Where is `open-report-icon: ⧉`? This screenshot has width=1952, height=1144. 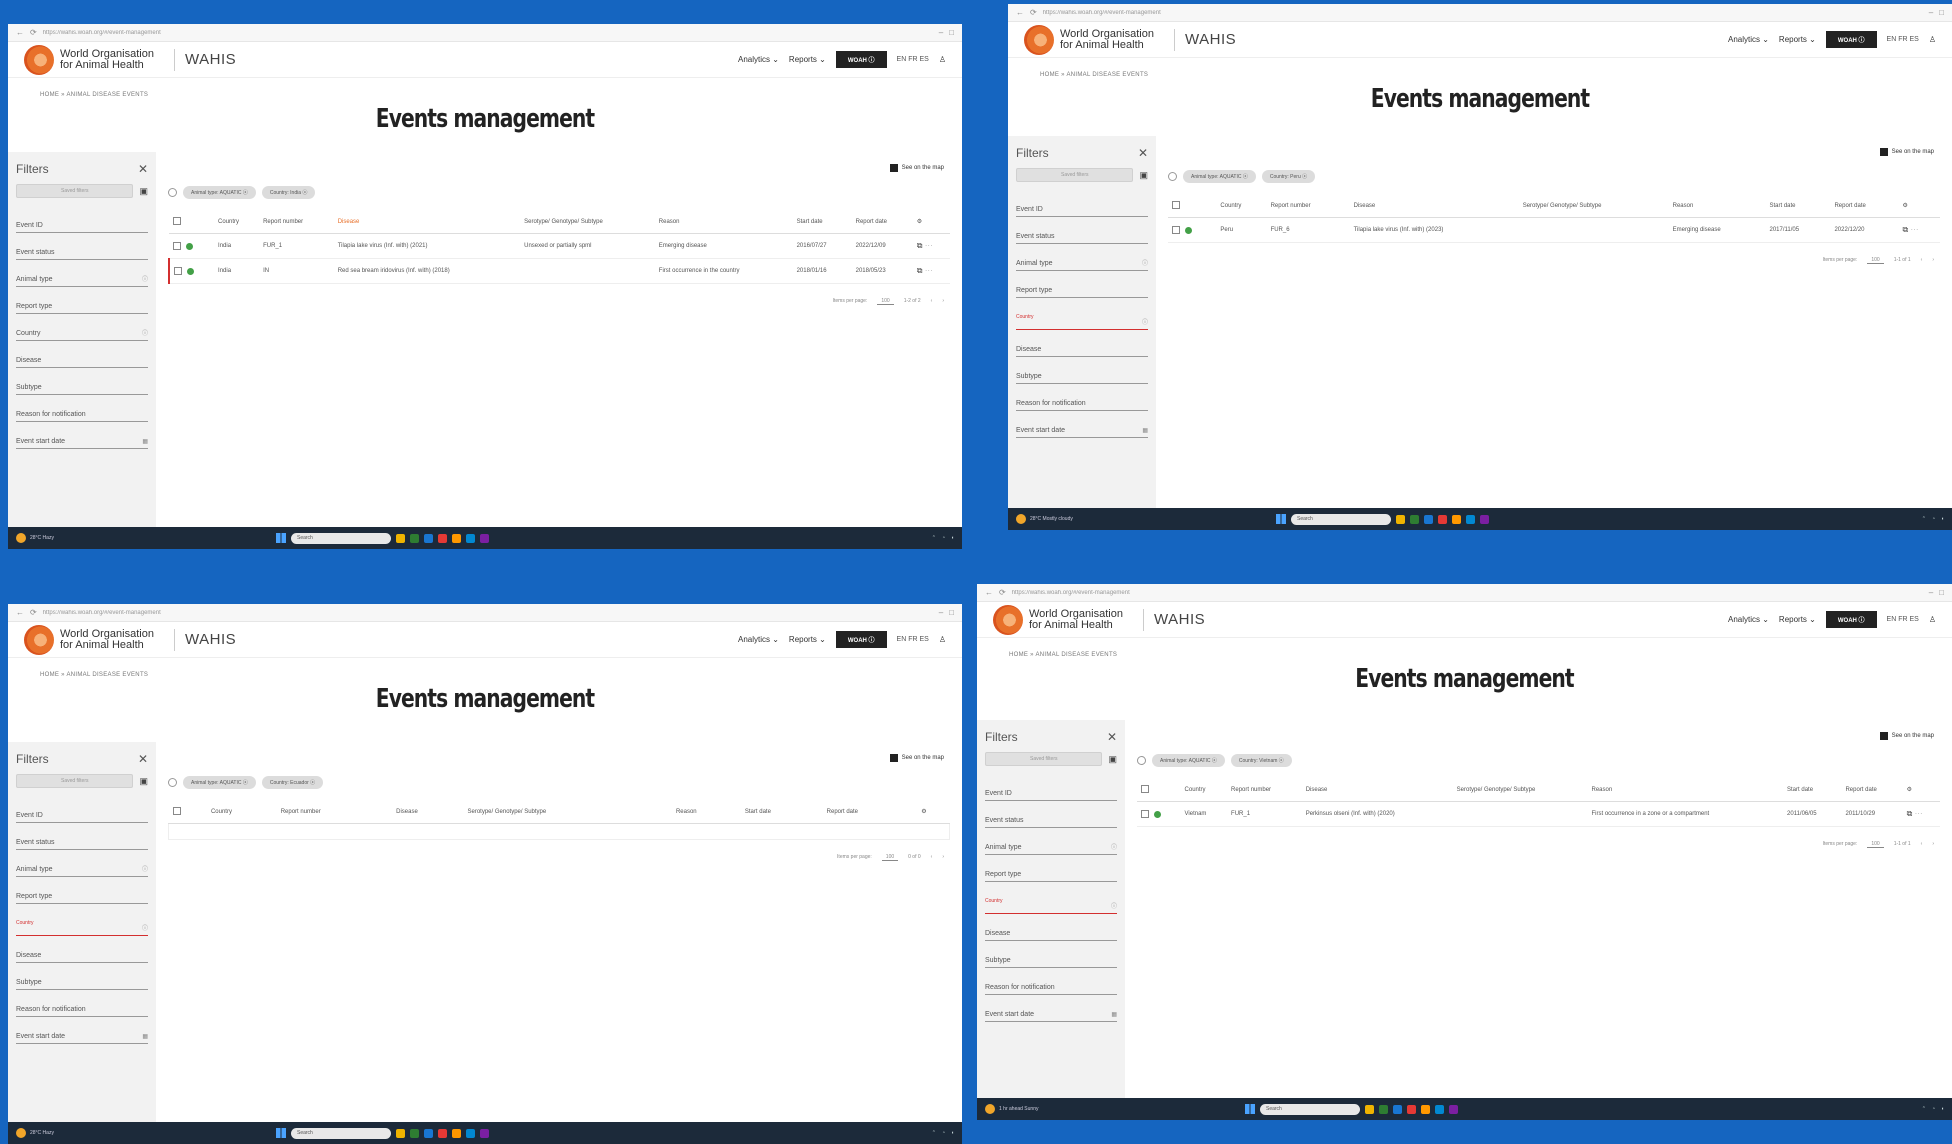
open-report-icon: ⧉ is located at coordinates (920, 270).